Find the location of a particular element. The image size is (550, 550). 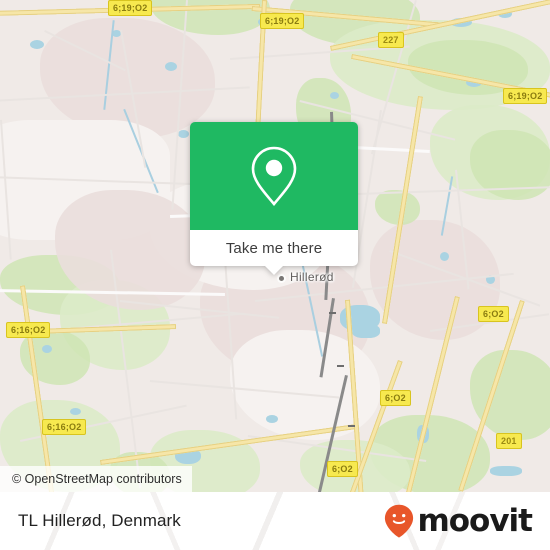

location-pin-icon is located at coordinates (274, 176).